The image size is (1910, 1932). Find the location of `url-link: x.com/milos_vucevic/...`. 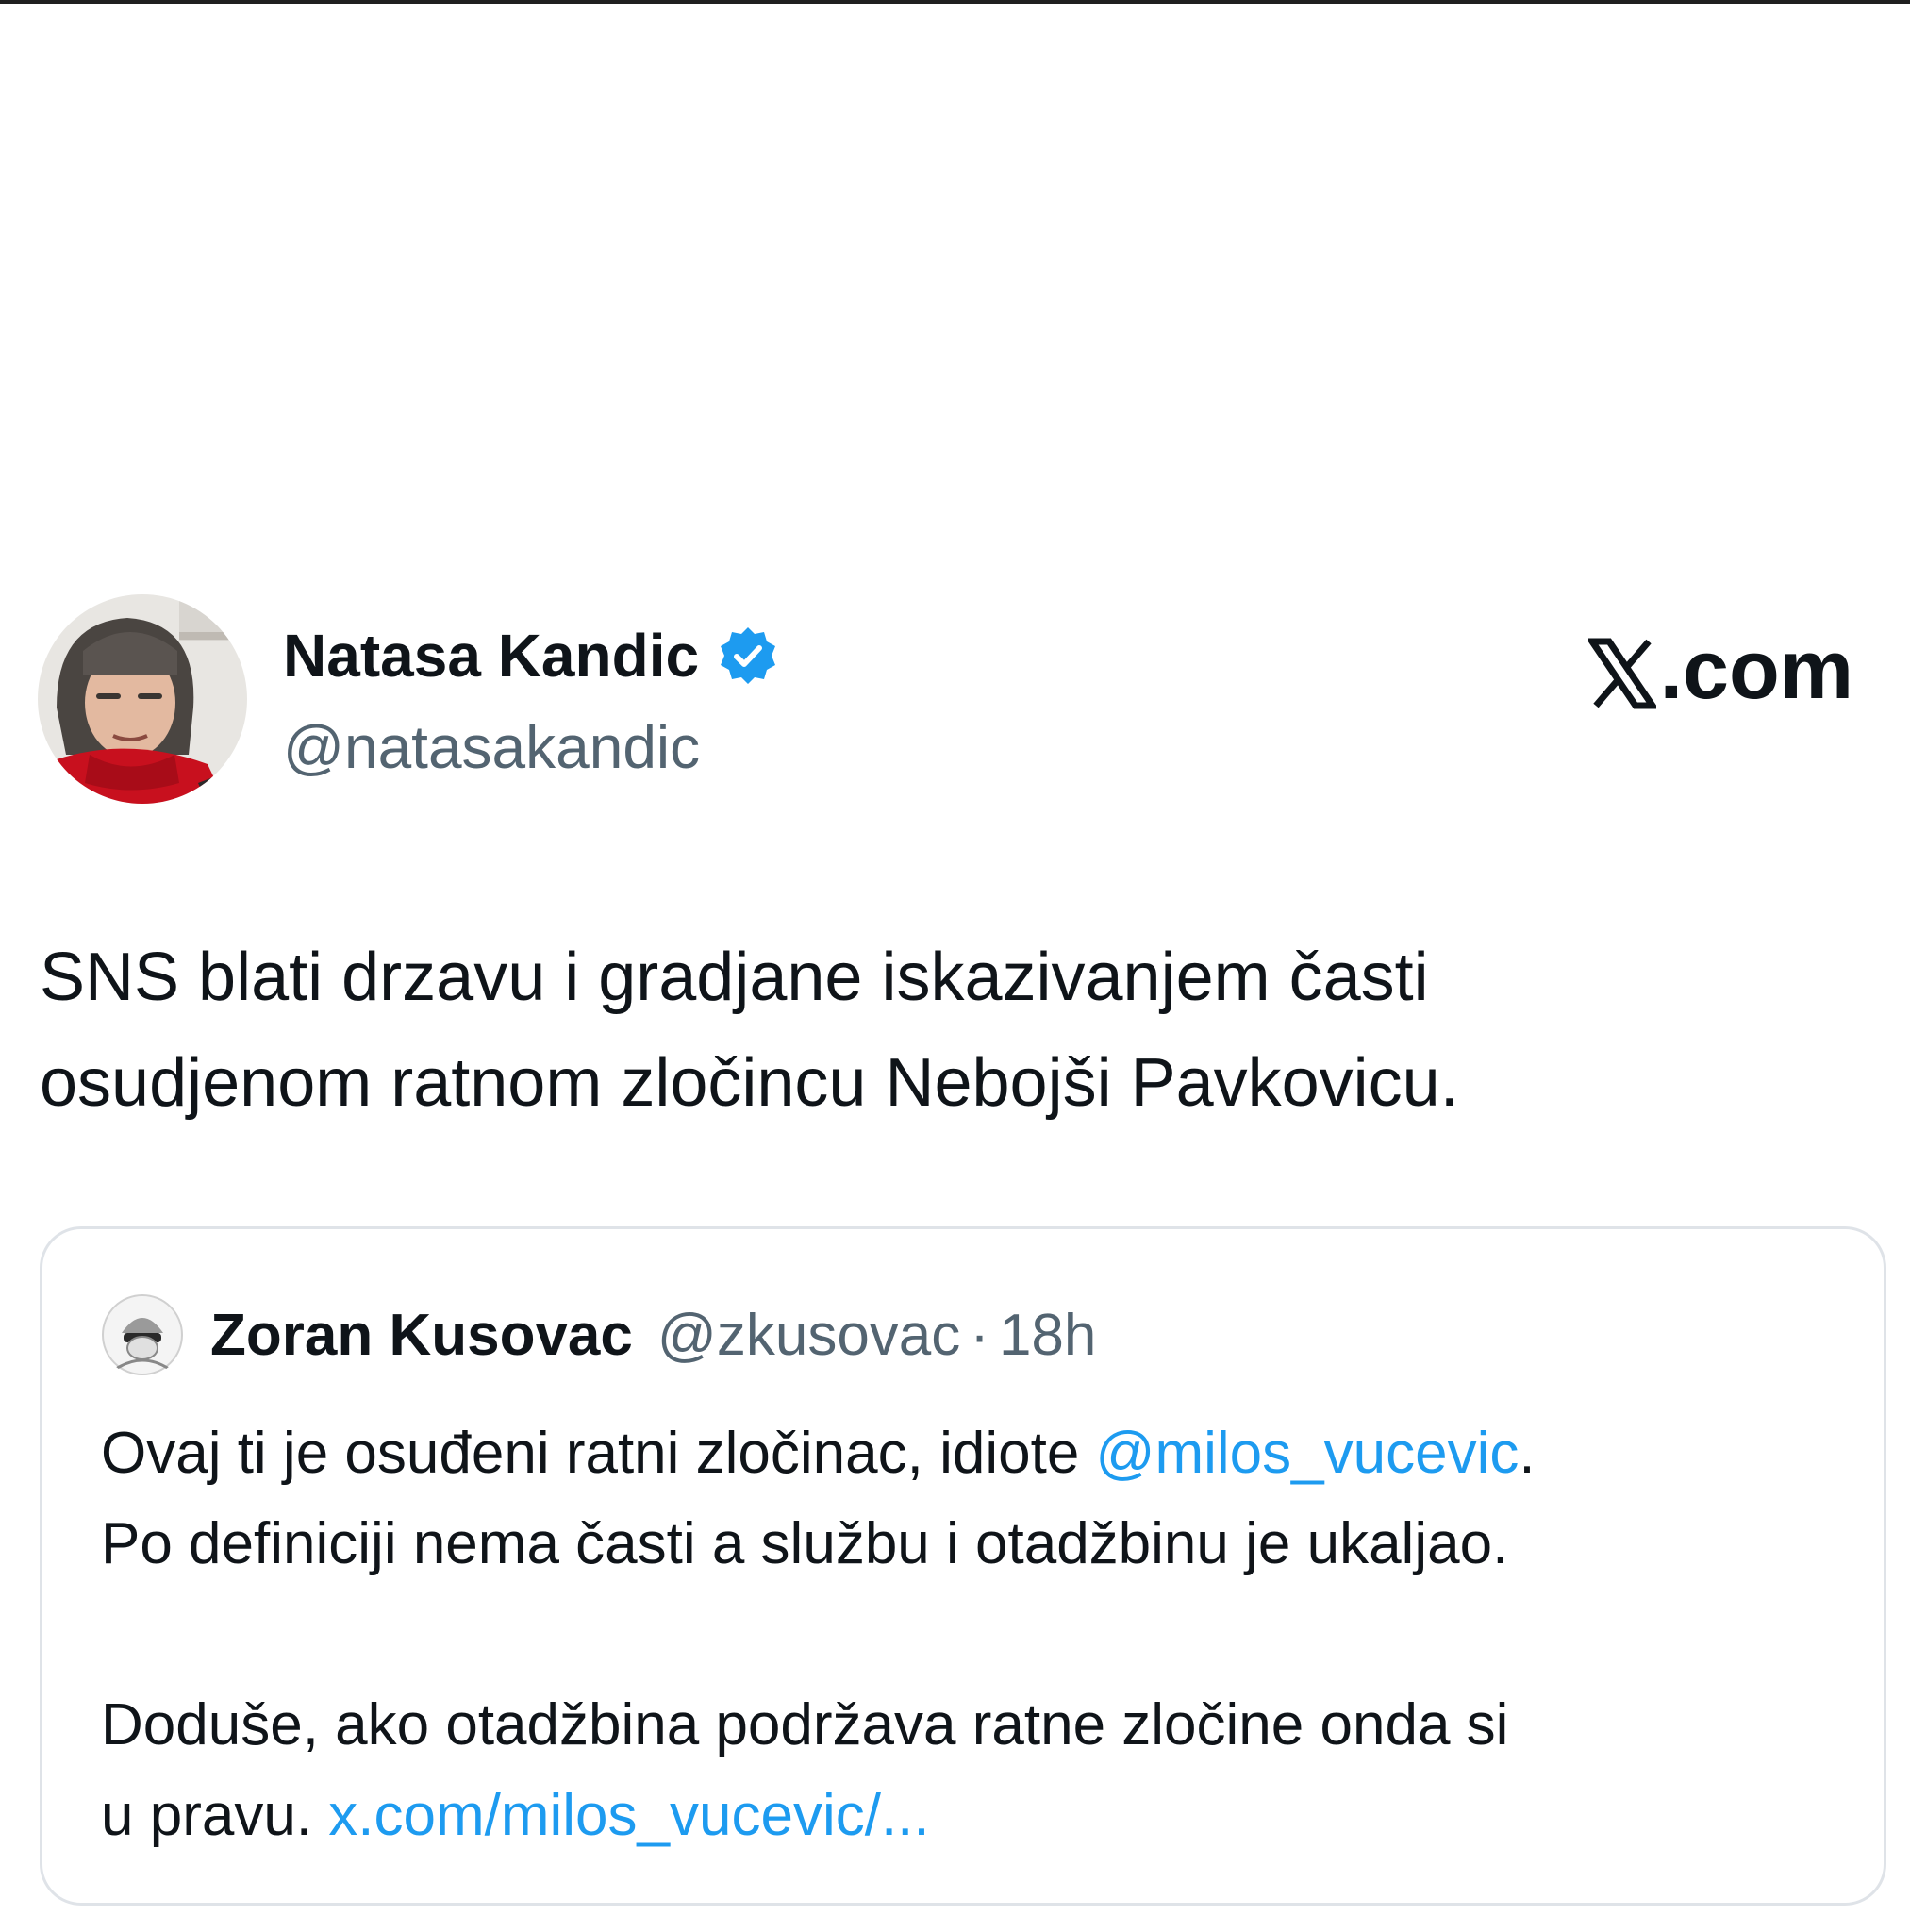

url-link: x.com/milos_vucevic/... is located at coordinates (628, 1816).